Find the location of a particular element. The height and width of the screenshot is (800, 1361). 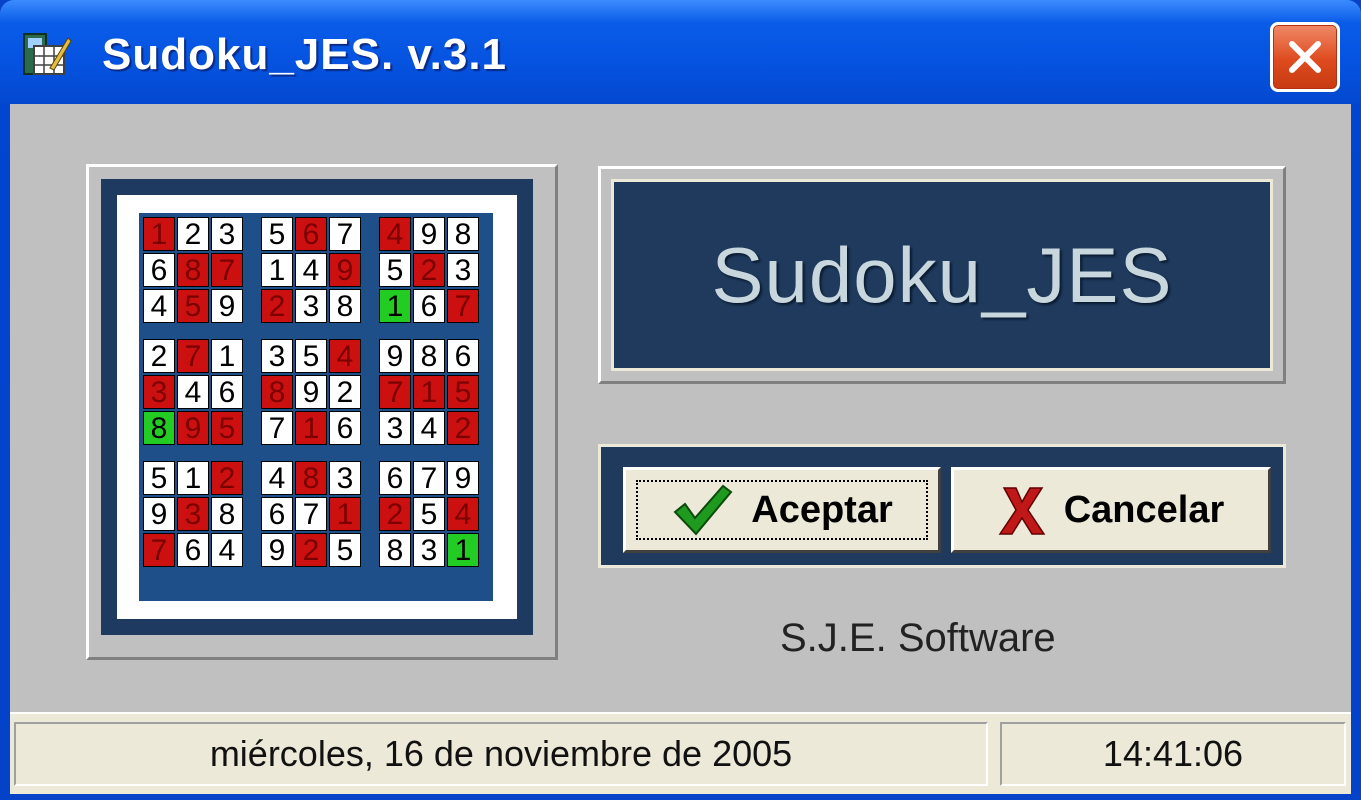

button-panel: Aceptar Cancelar is located at coordinates (942, 506).